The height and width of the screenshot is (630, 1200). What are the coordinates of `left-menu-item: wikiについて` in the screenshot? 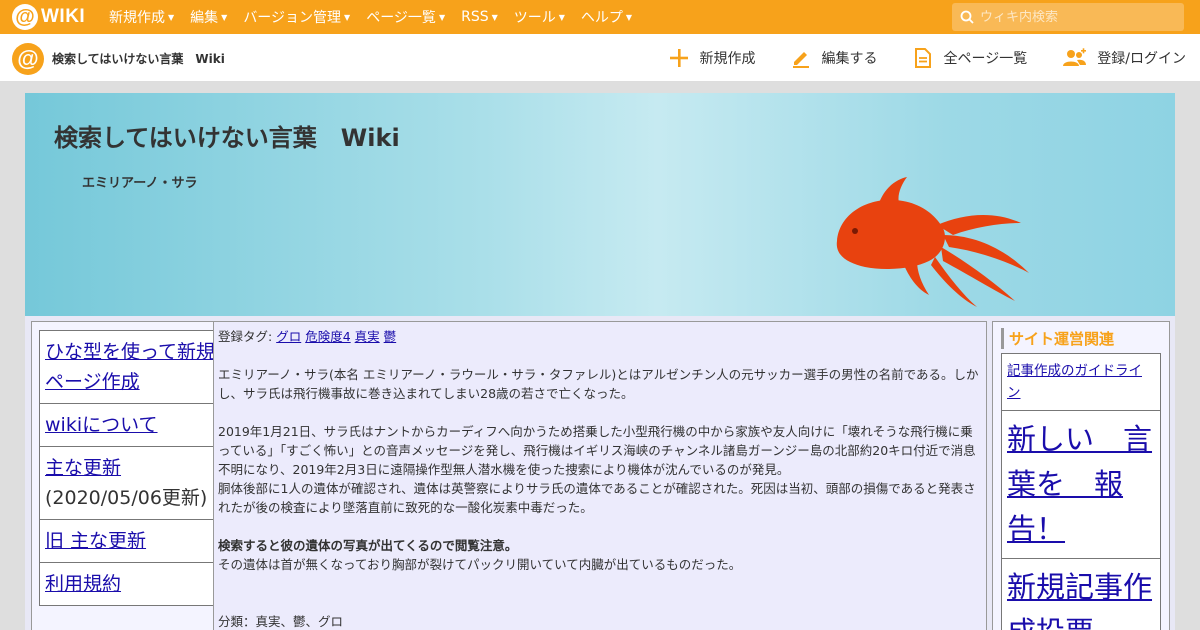 It's located at (131, 424).